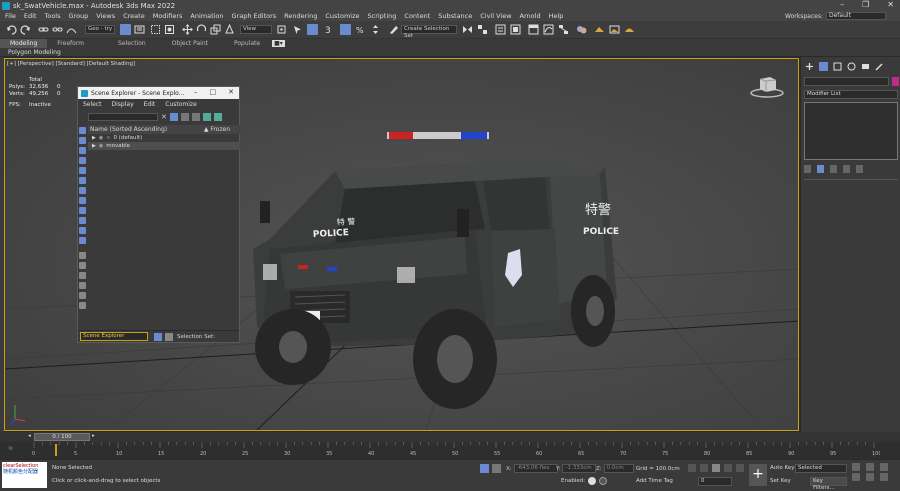 This screenshot has height=491, width=900. What do you see at coordinates (535, 468) in the screenshot?
I see `x-field: -643.06 flex` at bounding box center [535, 468].